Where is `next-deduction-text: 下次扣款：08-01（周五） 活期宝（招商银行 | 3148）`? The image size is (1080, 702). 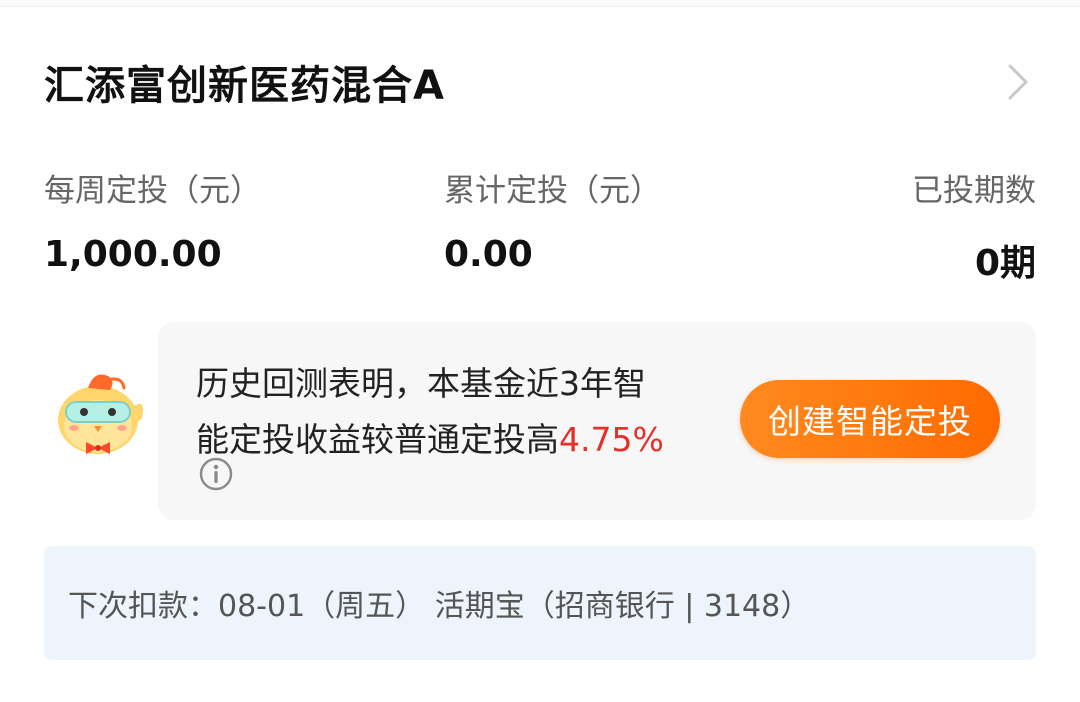
next-deduction-text: 下次扣款：08-01（周五） 活期宝（招商银行 | 3148） is located at coordinates (439, 606).